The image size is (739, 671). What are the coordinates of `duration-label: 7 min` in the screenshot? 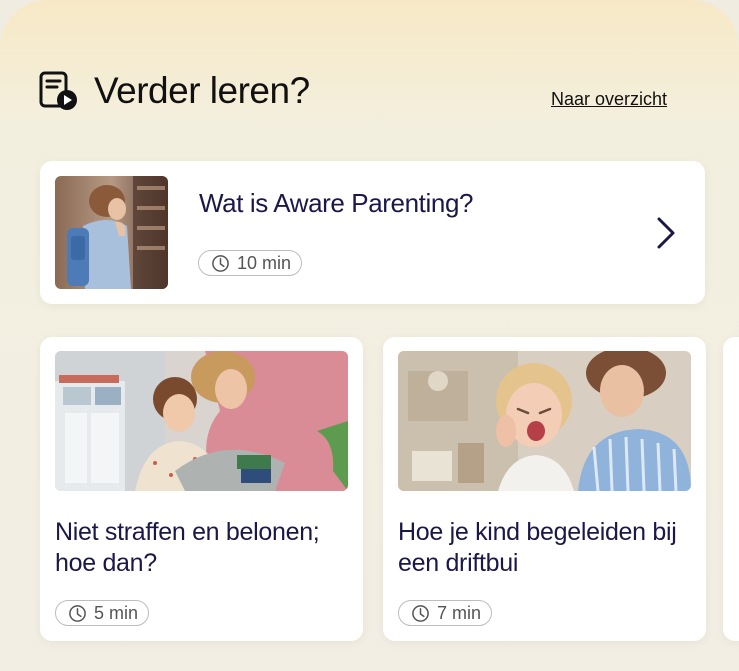 It's located at (459, 612).